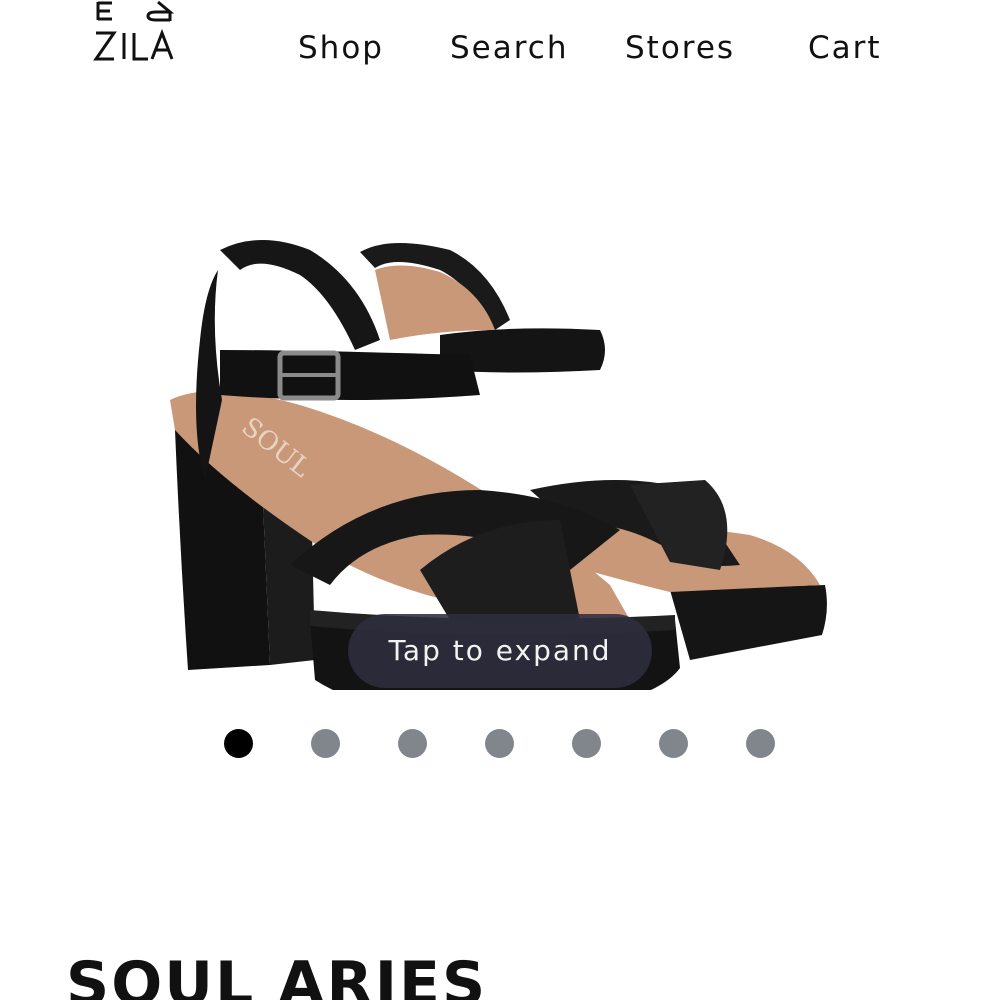 This screenshot has width=1000, height=1000. Describe the element at coordinates (341, 48) in the screenshot. I see `nav-shop-link: Shop` at that location.